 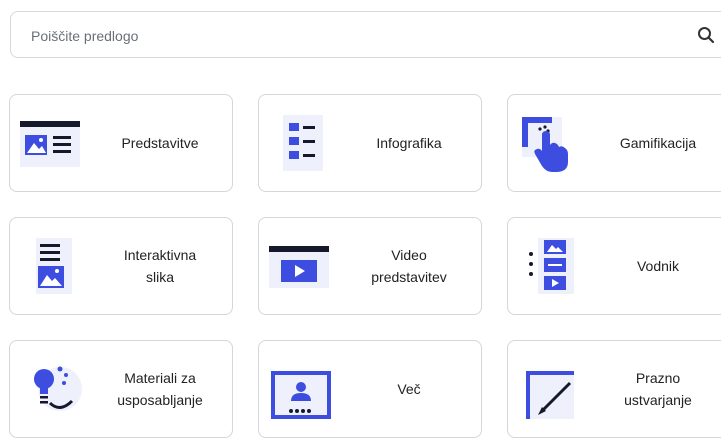 What do you see at coordinates (370, 266) in the screenshot?
I see `template-card-video-presentation: Video predstavitev` at bounding box center [370, 266].